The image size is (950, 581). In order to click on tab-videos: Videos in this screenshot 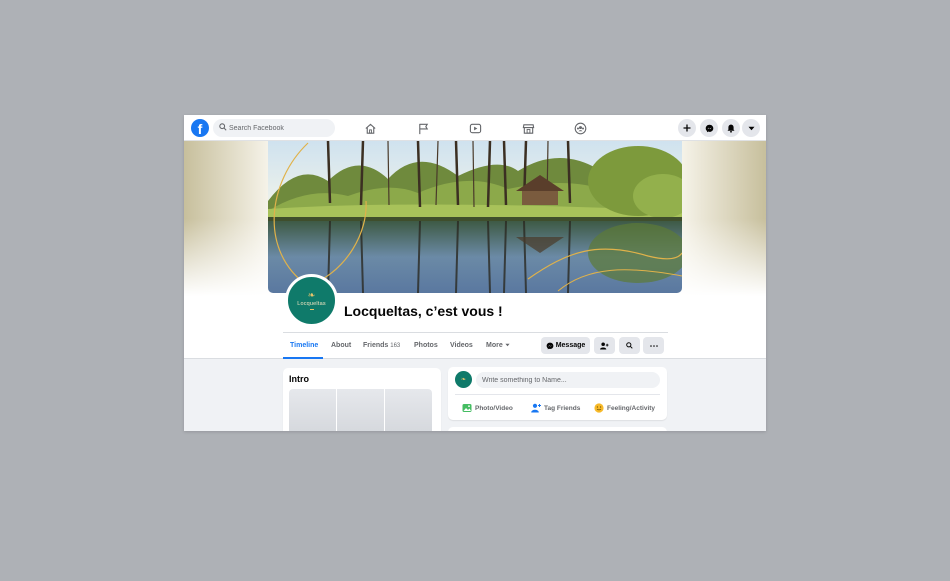, I will do `click(461, 345)`.